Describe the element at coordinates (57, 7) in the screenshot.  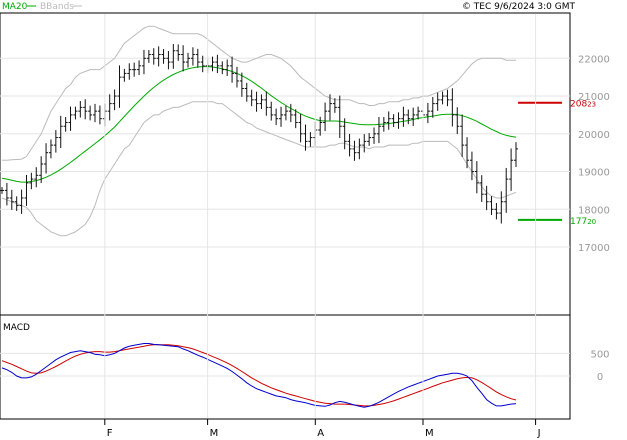
I see `bbands-legend-label: BBands` at that location.